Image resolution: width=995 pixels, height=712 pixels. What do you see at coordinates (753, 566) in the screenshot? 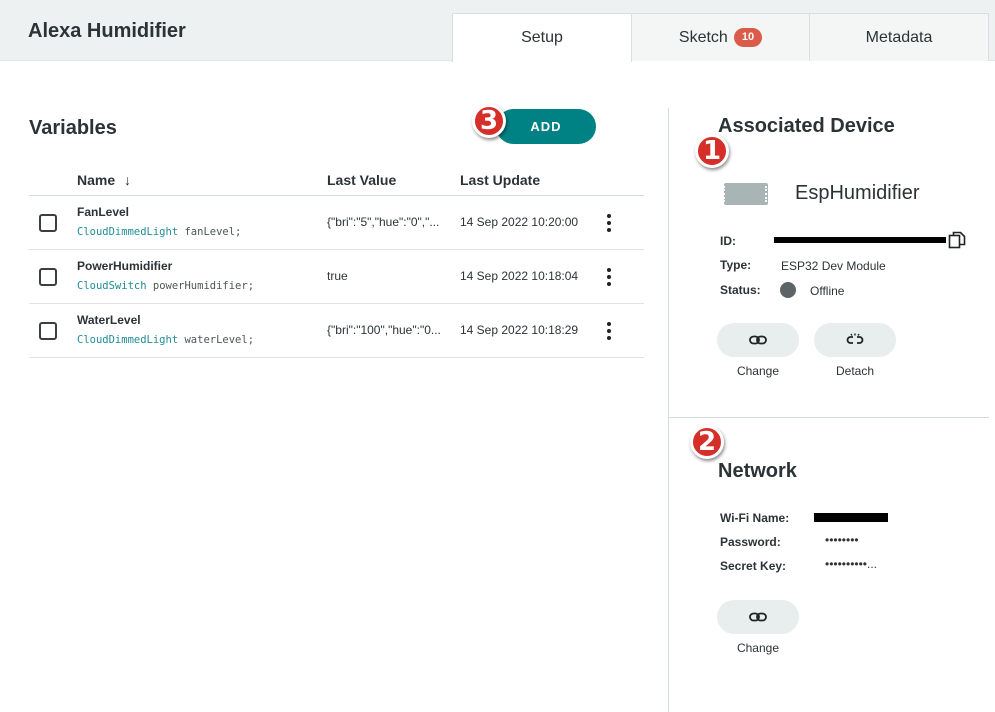
I see `secret-key-label: Secret Key:` at bounding box center [753, 566].